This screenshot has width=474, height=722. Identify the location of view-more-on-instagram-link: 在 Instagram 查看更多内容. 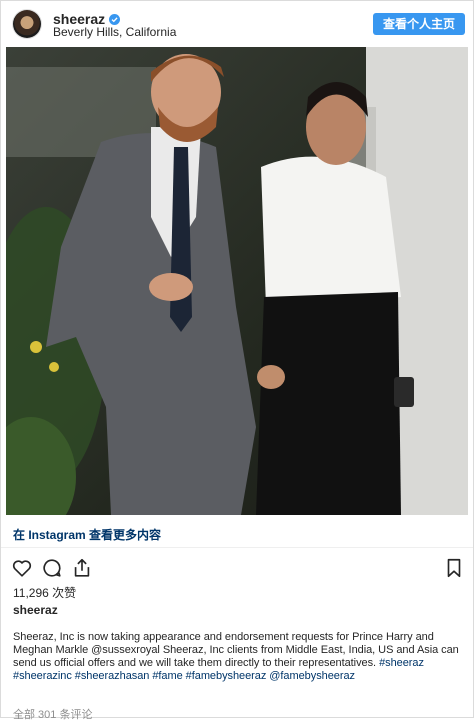
(87, 534).